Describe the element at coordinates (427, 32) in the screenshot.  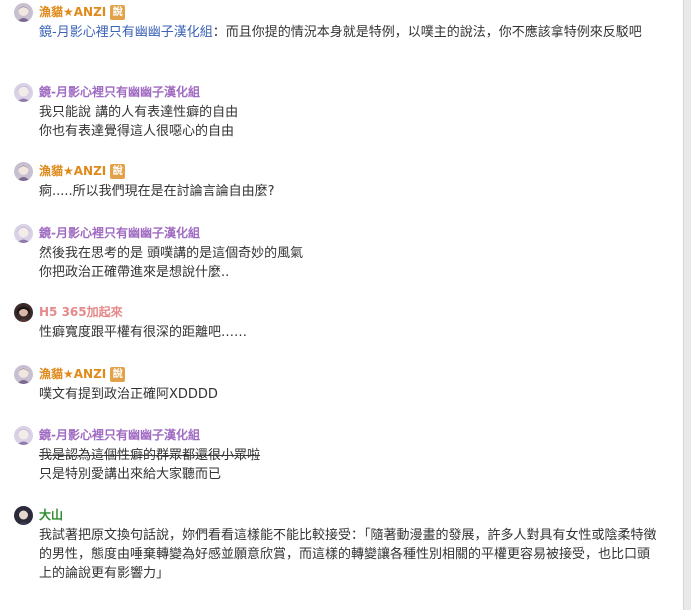
I see `response-line: ：而且你提的情況本身就是特例，以噗主的說法，你不應該拿特例來反駁吧` at that location.